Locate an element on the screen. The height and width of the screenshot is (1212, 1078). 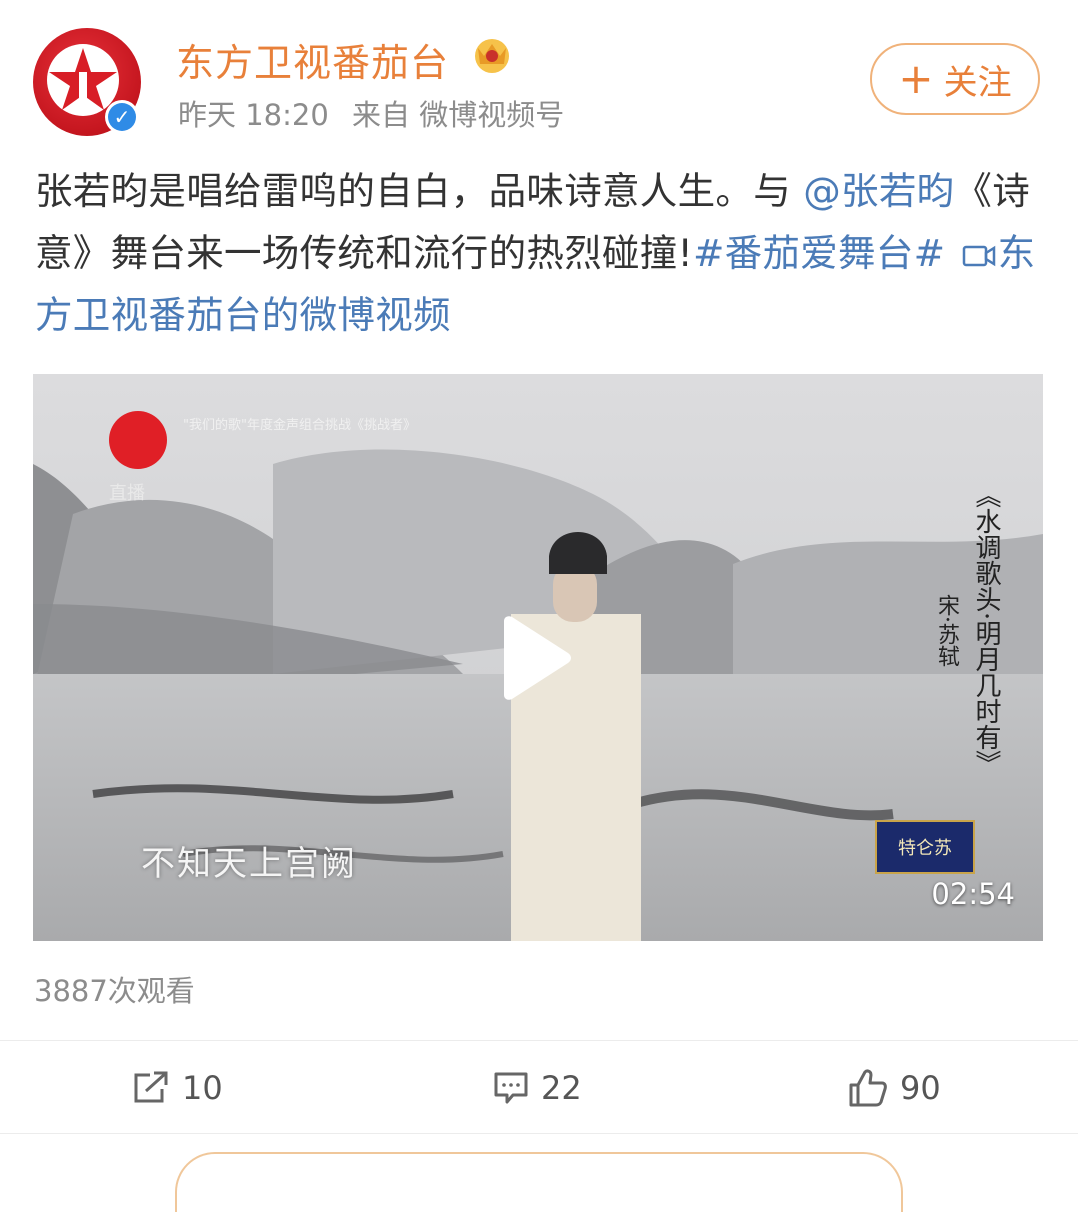
hashtag-link: #番茄爱舞台# is located at coordinates (819, 253).